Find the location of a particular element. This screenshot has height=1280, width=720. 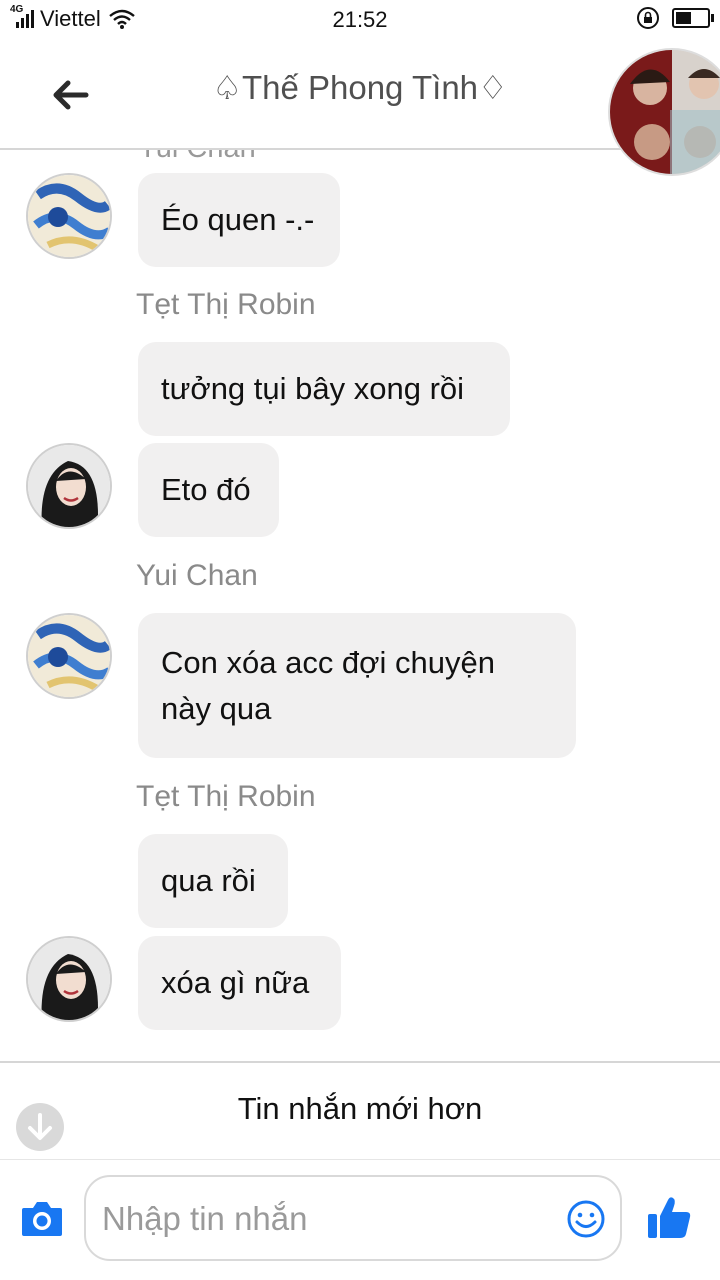

emoji-icon is located at coordinates (586, 1219).